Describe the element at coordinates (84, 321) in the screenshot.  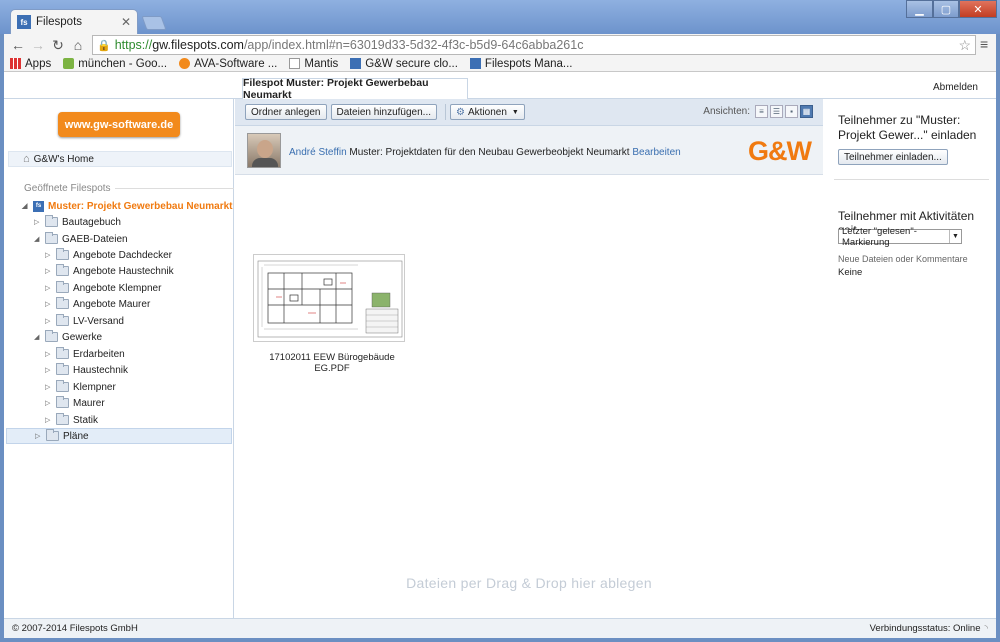
I see `tree-item: ▷ LV-Versand` at that location.